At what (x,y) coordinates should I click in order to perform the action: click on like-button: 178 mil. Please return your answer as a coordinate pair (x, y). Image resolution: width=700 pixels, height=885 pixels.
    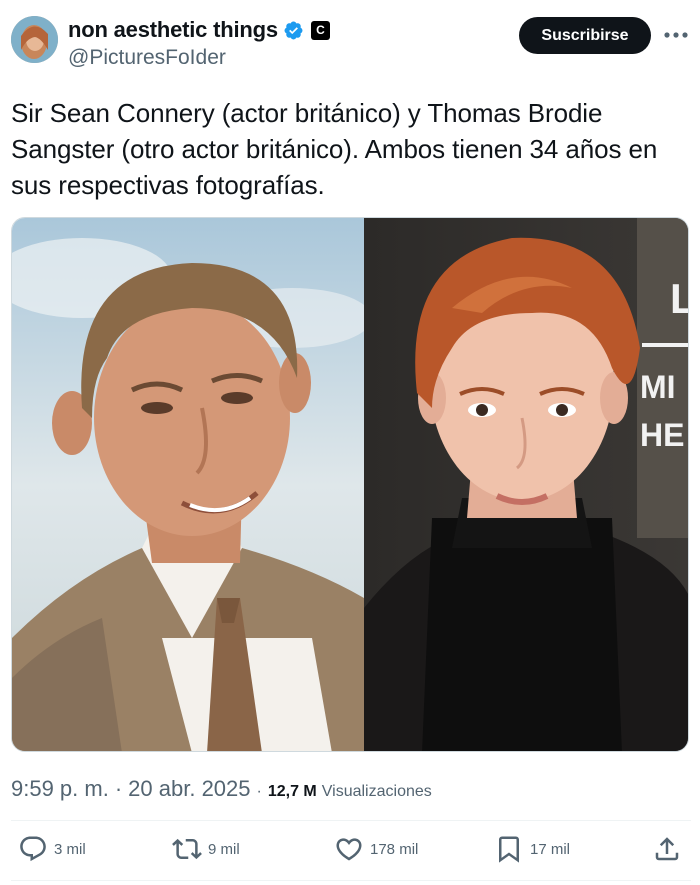
    Looking at the image, I should click on (376, 849).